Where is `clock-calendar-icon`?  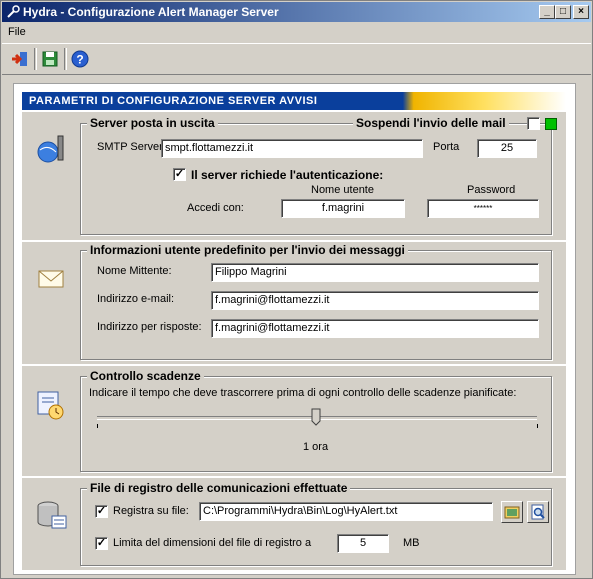 clock-calendar-icon is located at coordinates (50, 405).